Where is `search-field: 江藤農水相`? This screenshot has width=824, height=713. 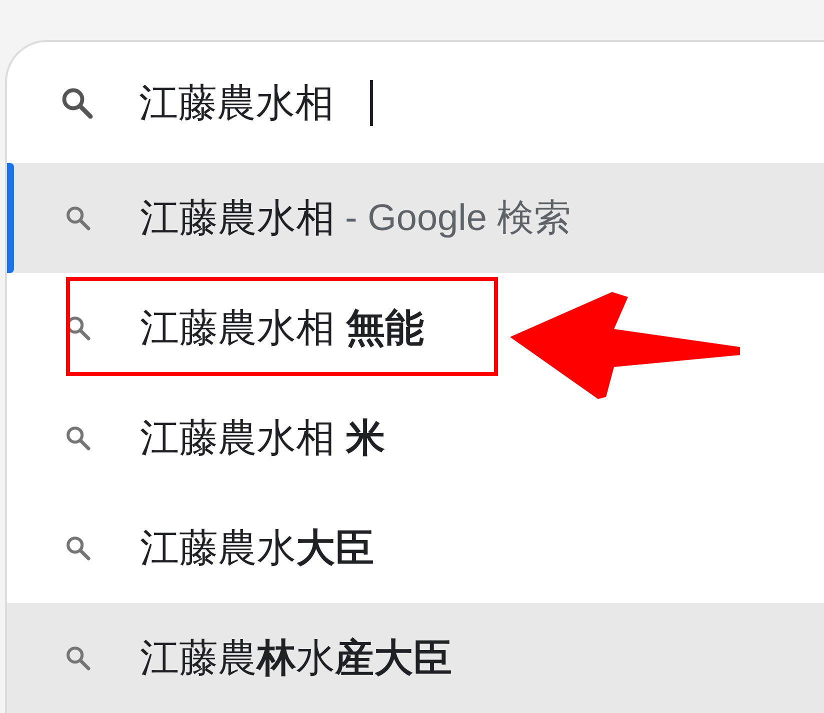 search-field: 江藤農水相 is located at coordinates (256, 102).